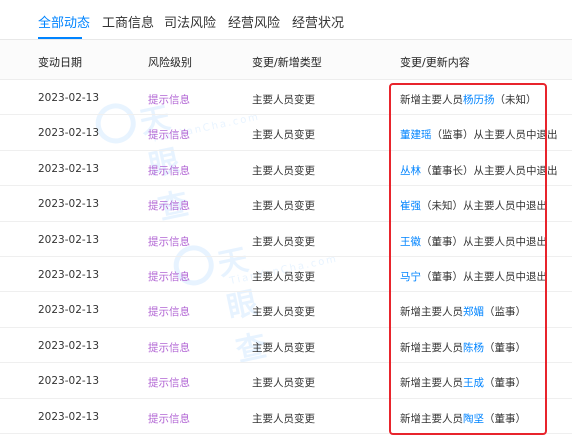  Describe the element at coordinates (473, 312) in the screenshot. I see `person-link: 郑媚` at that location.